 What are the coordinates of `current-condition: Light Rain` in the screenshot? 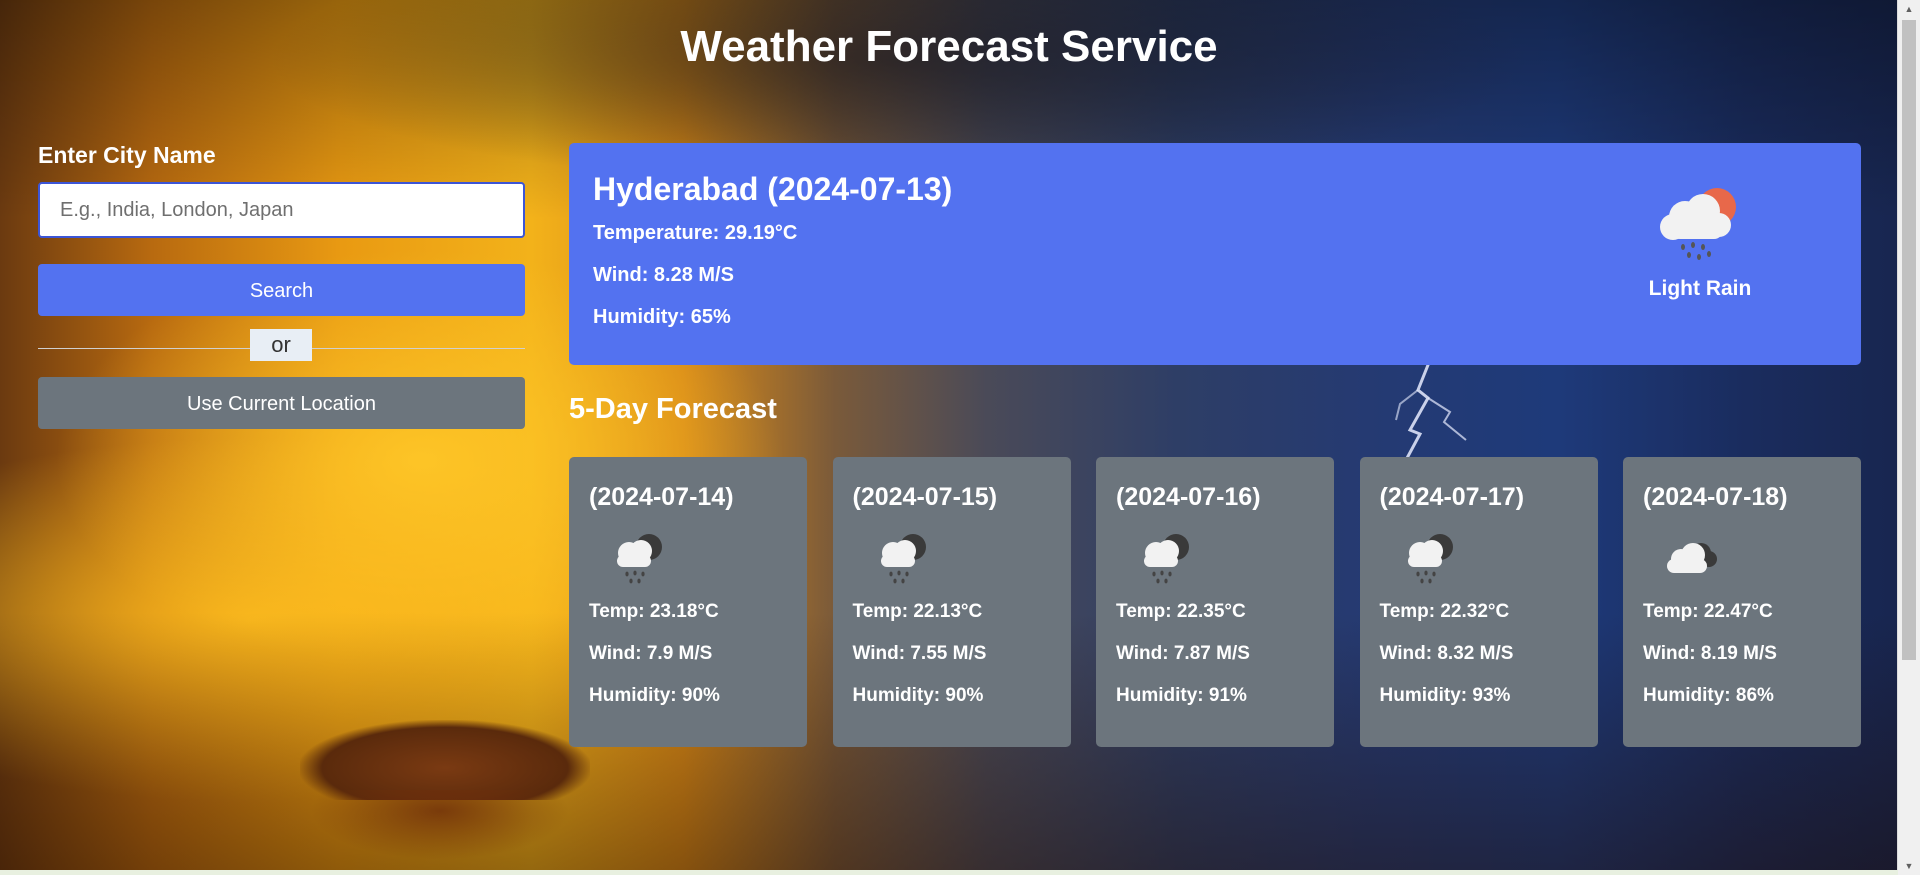 It's located at (1700, 242).